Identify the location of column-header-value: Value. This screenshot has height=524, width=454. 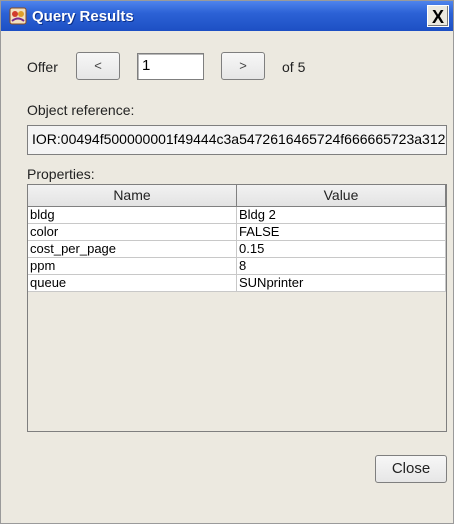
(341, 196).